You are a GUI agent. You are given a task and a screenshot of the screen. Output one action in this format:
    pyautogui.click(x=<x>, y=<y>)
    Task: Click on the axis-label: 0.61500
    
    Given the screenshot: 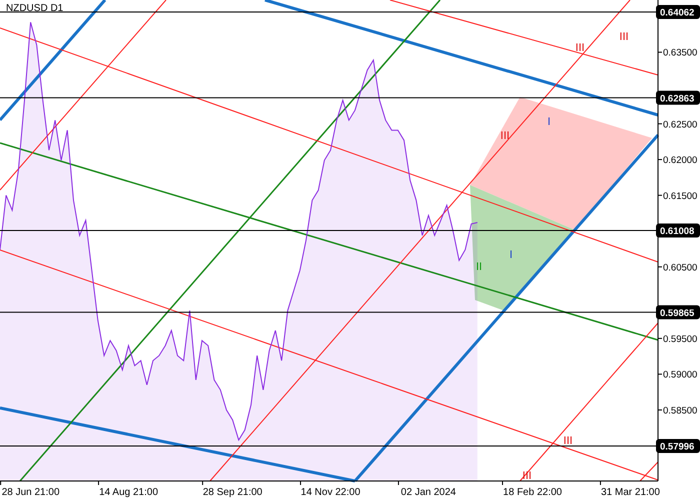 What is the action you would take?
    pyautogui.click(x=680, y=196)
    